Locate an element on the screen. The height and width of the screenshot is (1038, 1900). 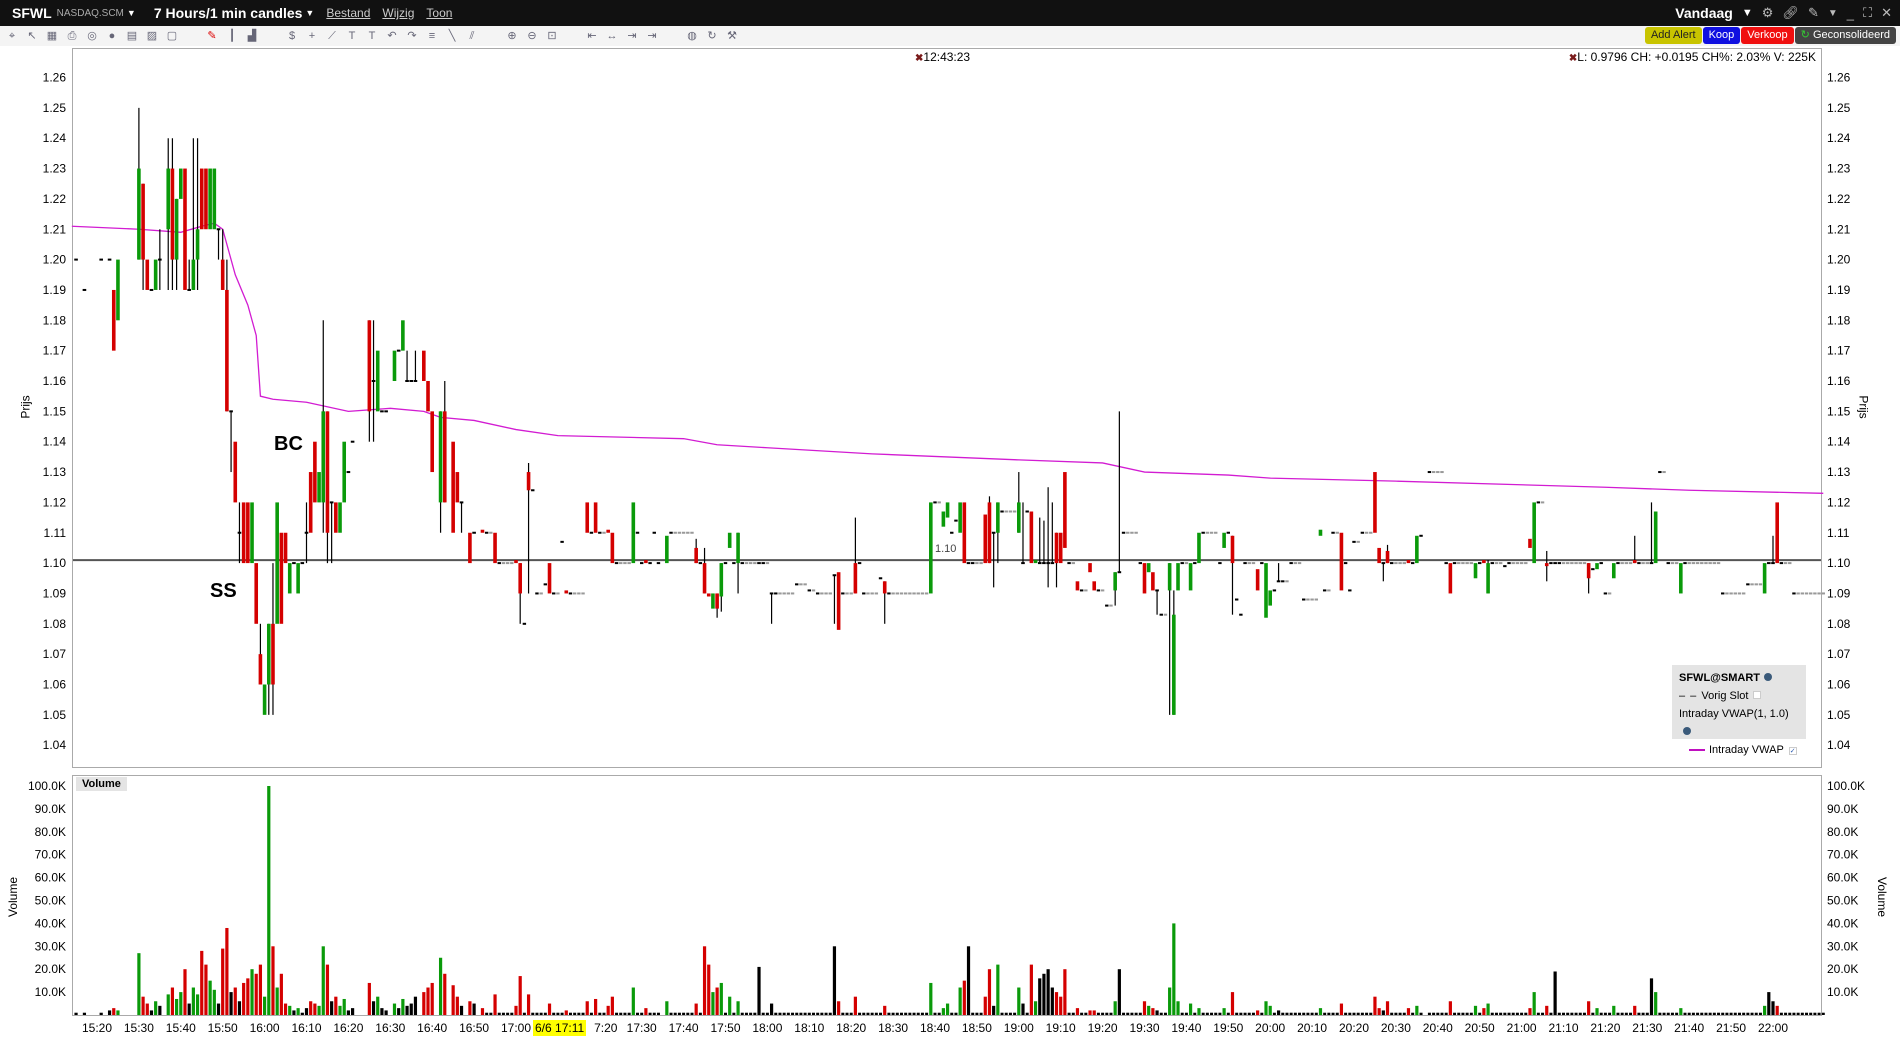
time-tick: 18:20 is located at coordinates (851, 1028).